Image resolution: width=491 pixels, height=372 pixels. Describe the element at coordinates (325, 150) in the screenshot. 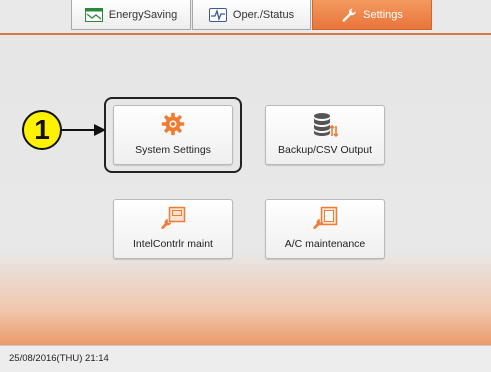

I see `backup-csv-output-label: Backup/CSV Output` at that location.